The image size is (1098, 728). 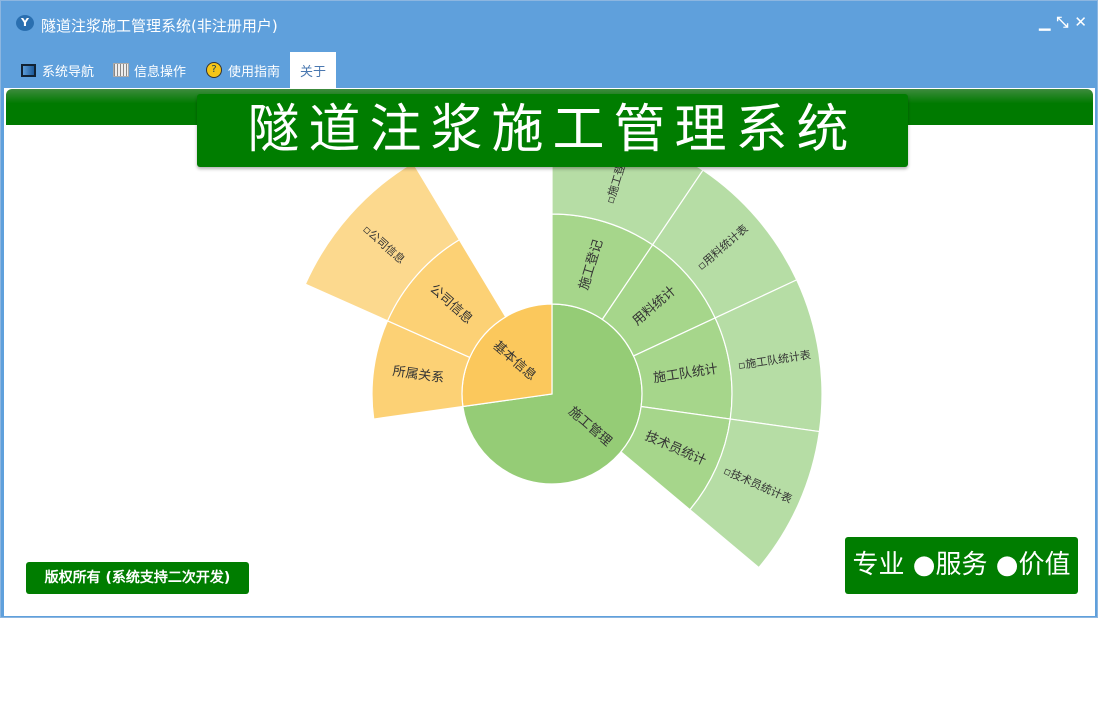 I want to click on menu-guide: ? 使用指南, so click(x=243, y=70).